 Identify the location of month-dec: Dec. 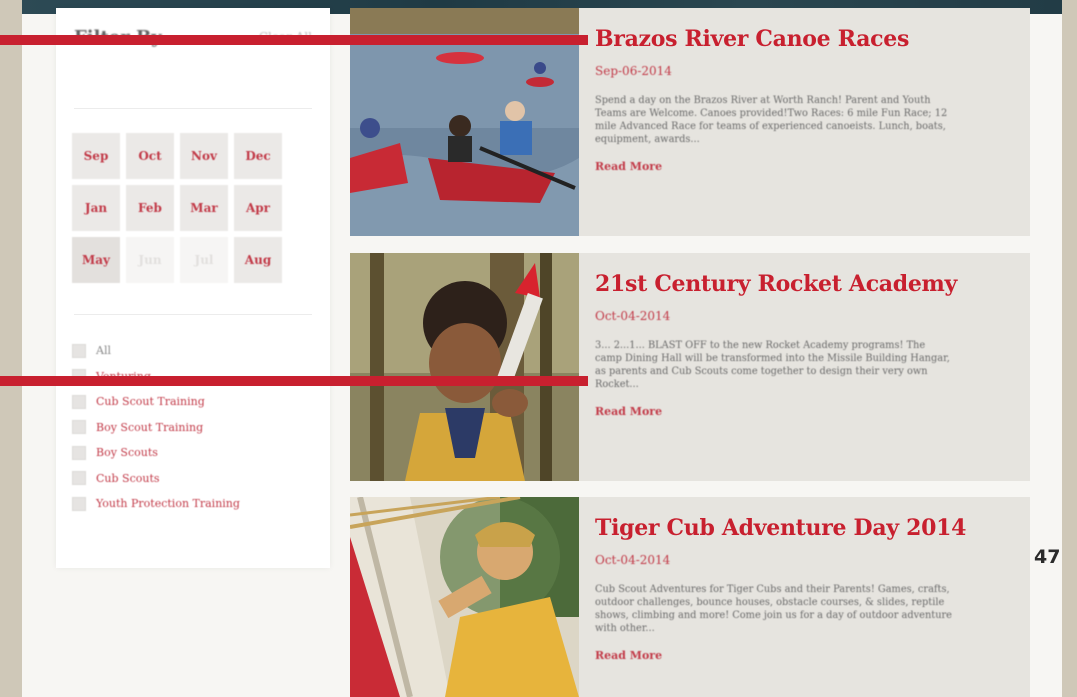
(258, 156).